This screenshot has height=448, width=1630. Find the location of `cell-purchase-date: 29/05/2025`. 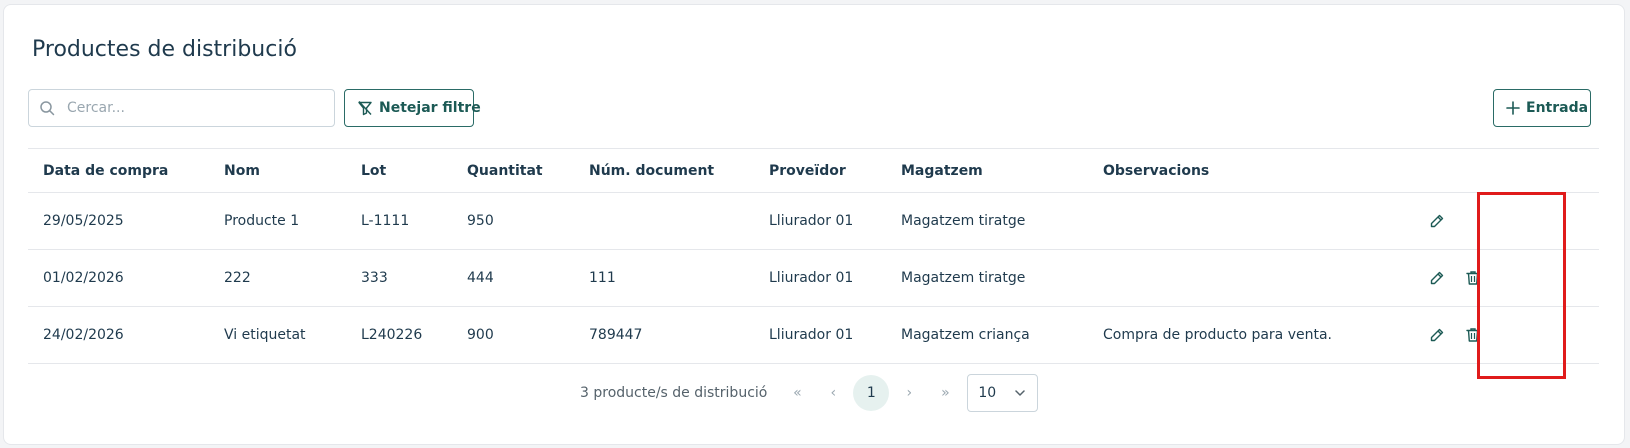

cell-purchase-date: 29/05/2025 is located at coordinates (83, 221).